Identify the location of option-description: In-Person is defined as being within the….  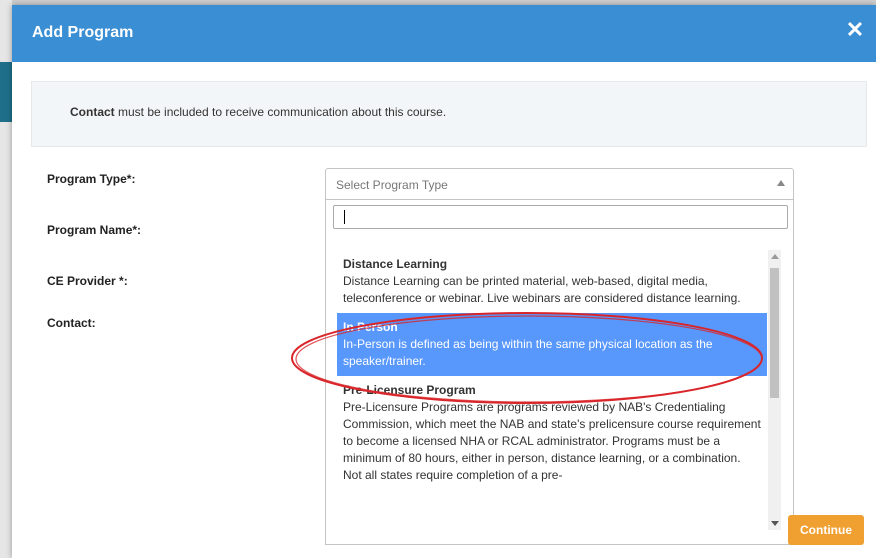
(528, 352).